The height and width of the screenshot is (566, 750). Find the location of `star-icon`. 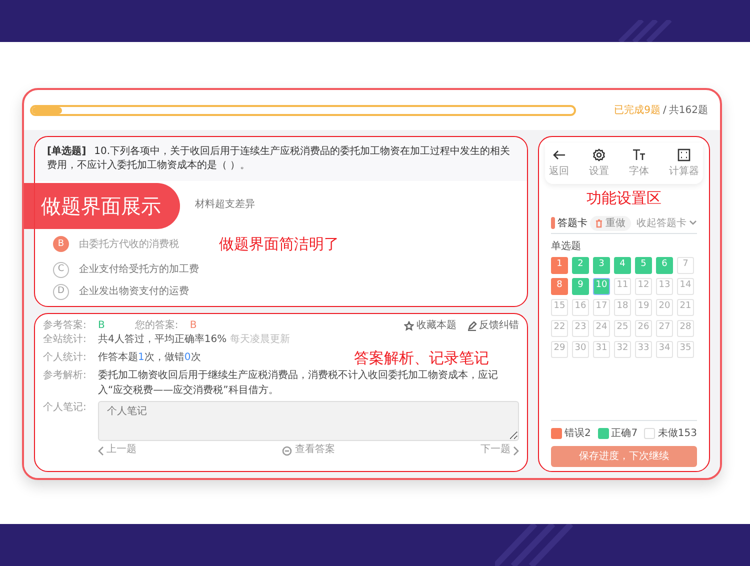

star-icon is located at coordinates (409, 325).